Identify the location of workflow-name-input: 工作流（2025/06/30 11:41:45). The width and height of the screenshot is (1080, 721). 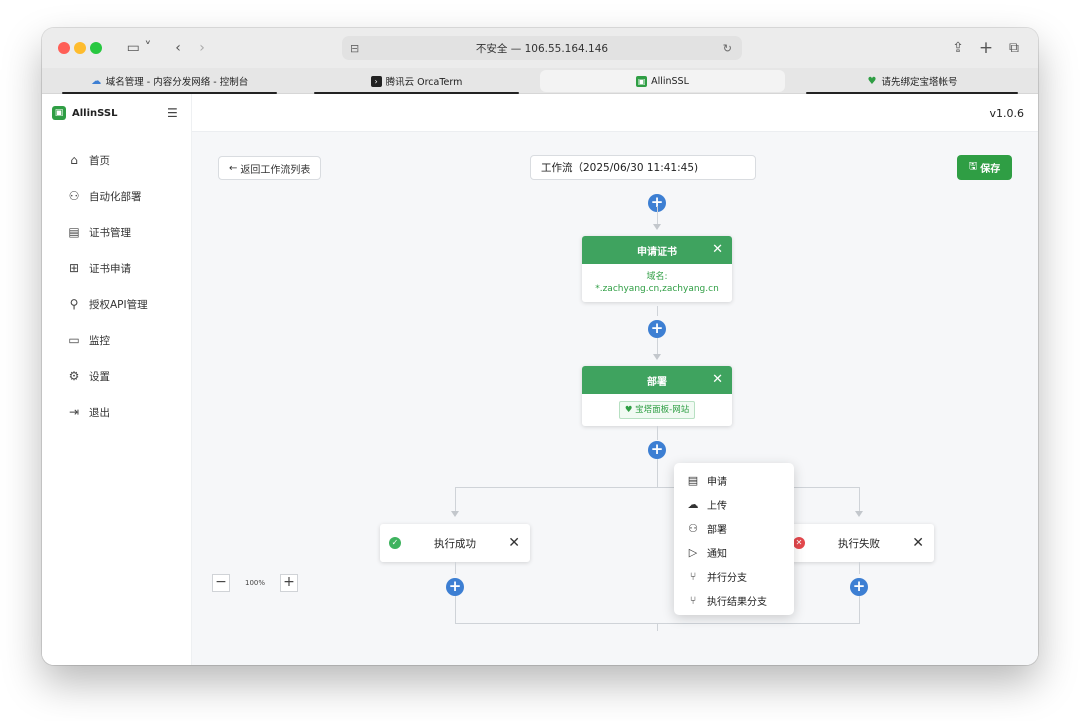
(643, 167).